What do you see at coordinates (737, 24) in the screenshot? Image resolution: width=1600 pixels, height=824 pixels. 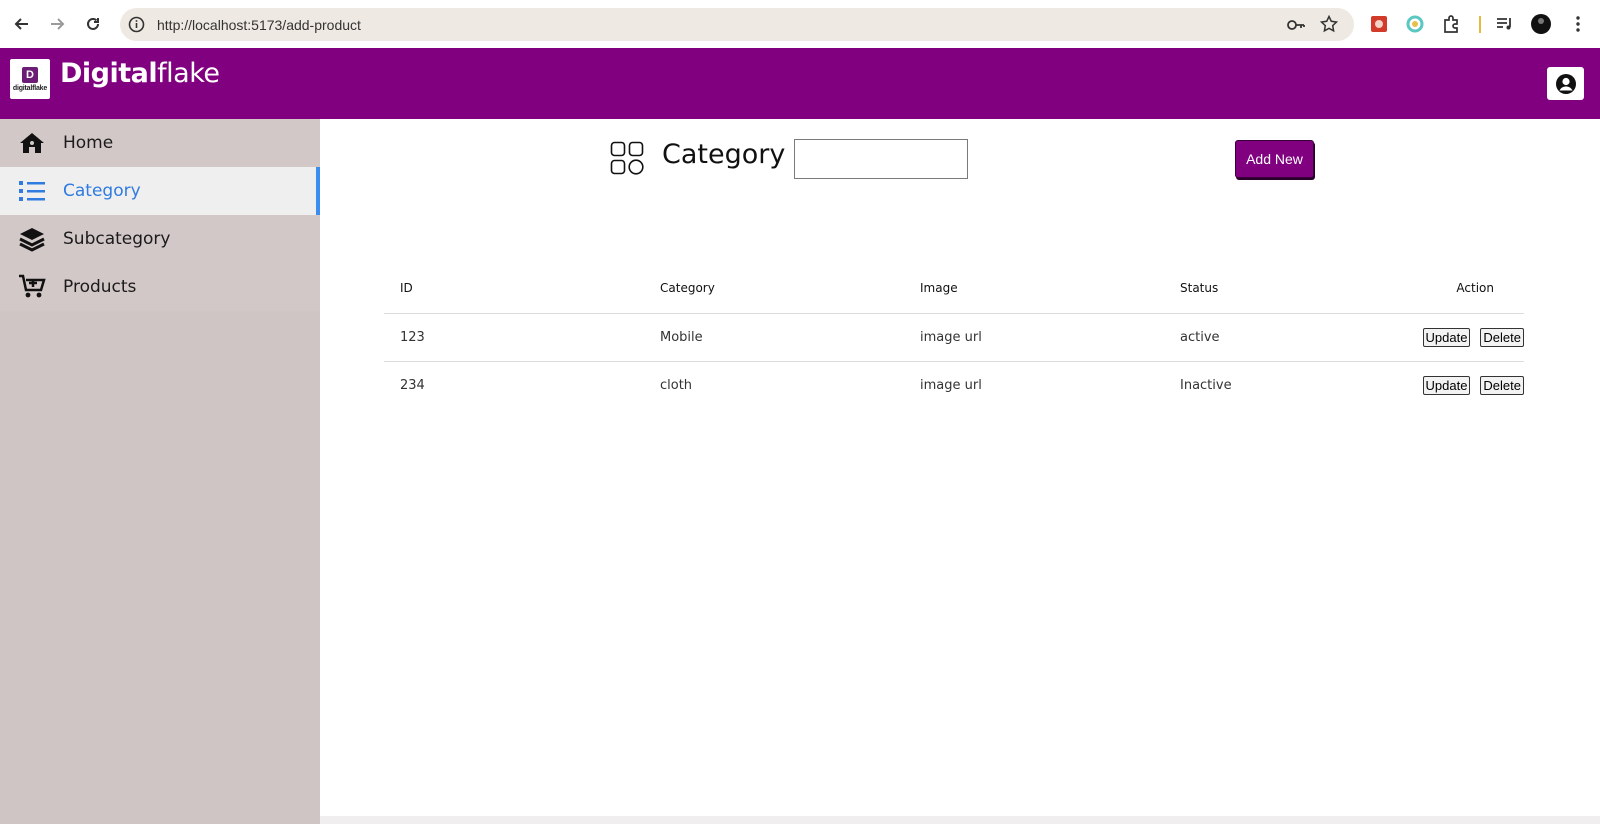 I see `address-bar: http://localhost:5173/add-product` at bounding box center [737, 24].